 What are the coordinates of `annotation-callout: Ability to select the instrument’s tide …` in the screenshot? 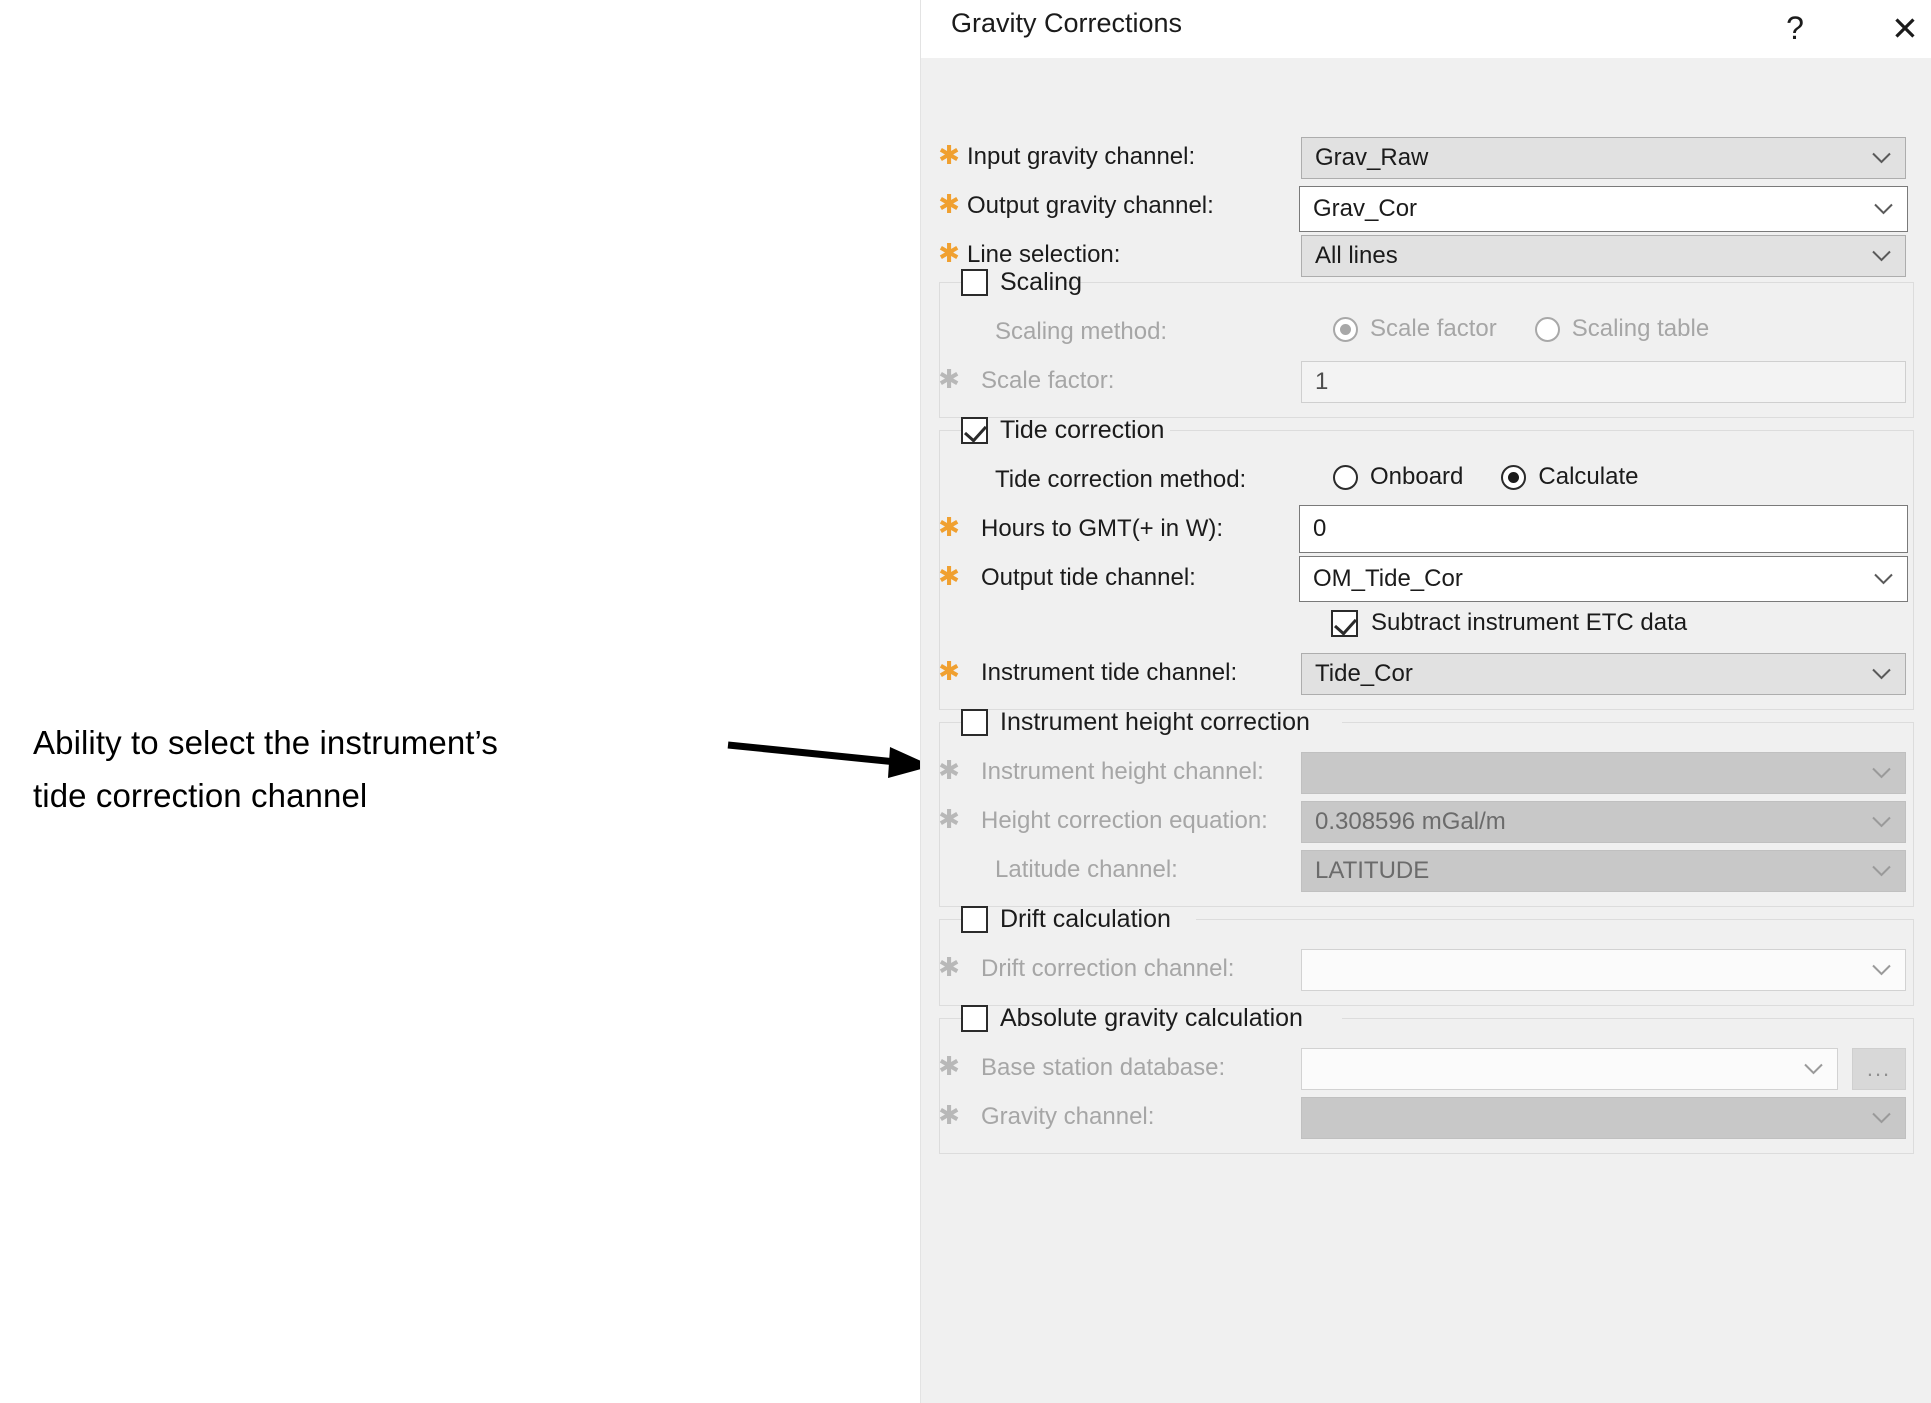 It's located at (383, 769).